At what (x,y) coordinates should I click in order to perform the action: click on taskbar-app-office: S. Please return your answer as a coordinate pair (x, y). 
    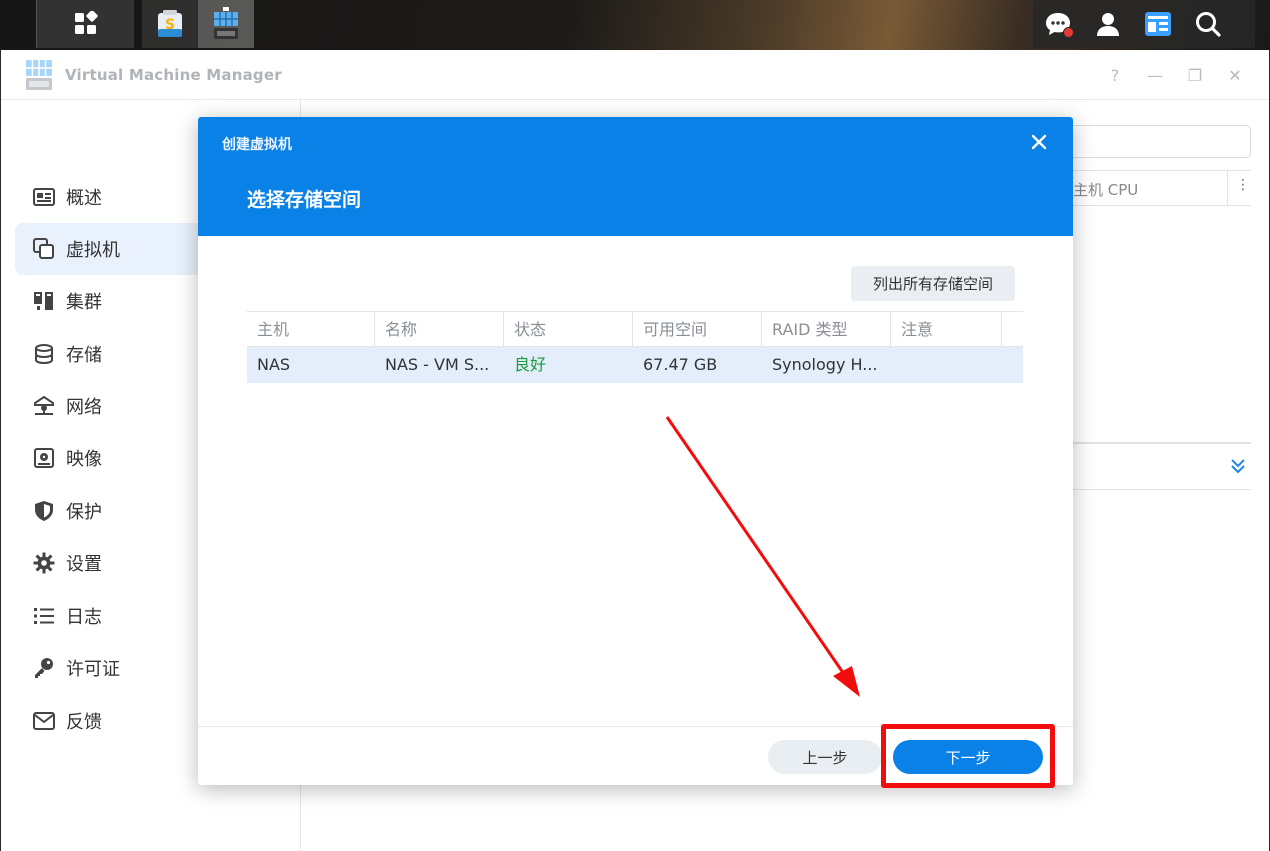
    Looking at the image, I should click on (170, 24).